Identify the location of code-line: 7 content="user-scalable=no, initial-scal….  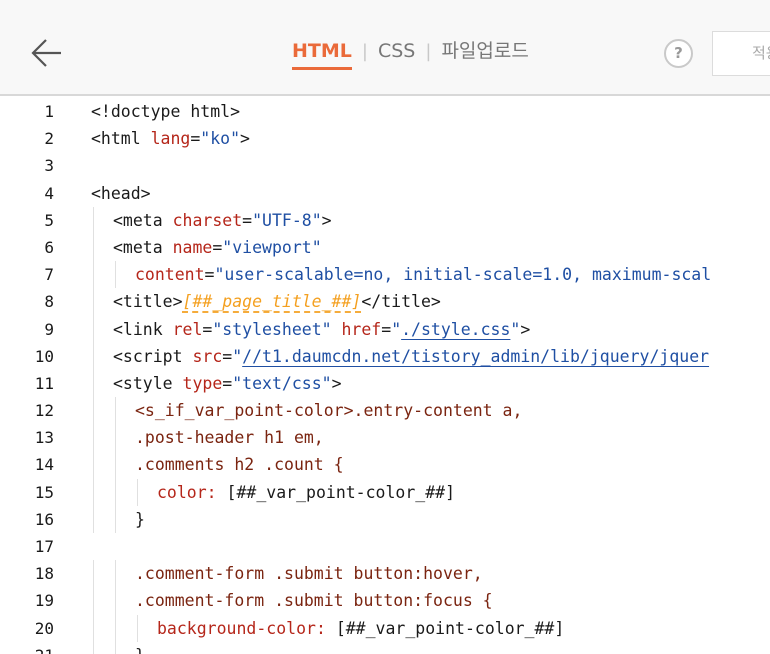
(385, 275).